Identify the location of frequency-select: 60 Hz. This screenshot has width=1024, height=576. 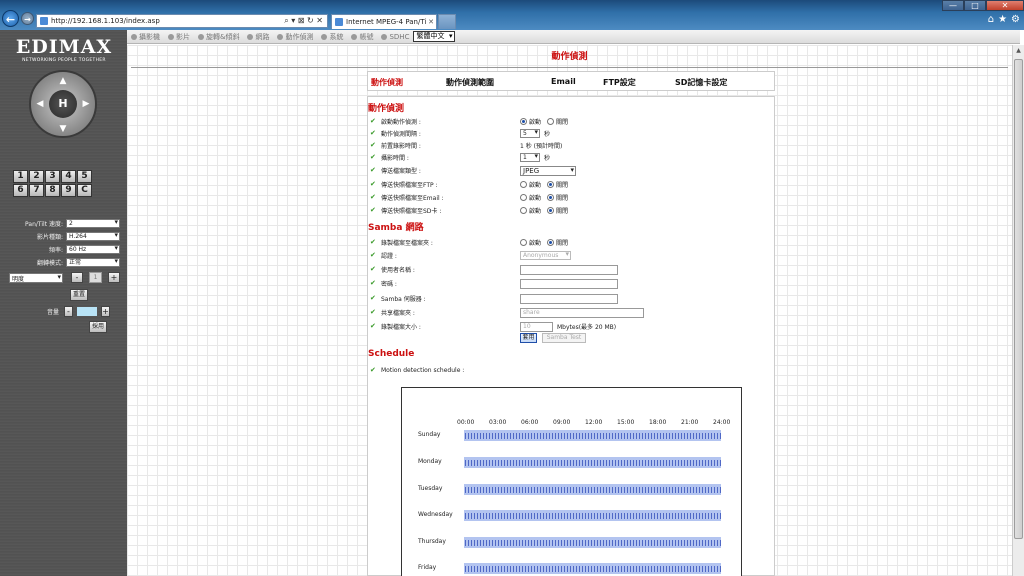
(93, 249).